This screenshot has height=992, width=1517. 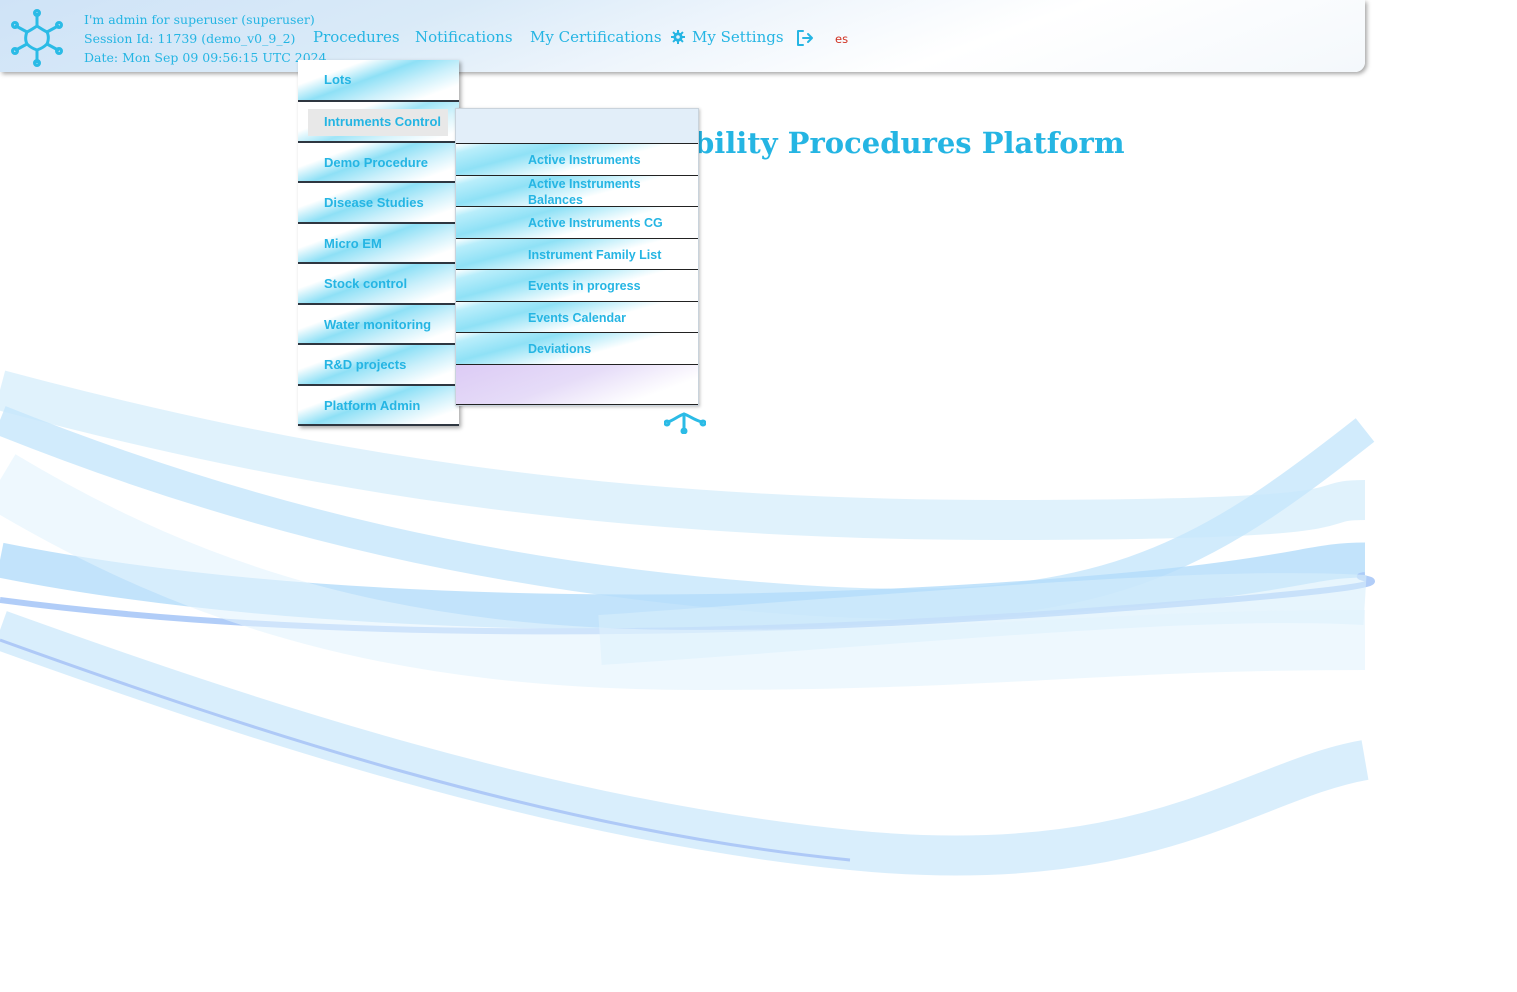 I want to click on submenu-item-label: Active Instruments Balances, so click(x=584, y=191).